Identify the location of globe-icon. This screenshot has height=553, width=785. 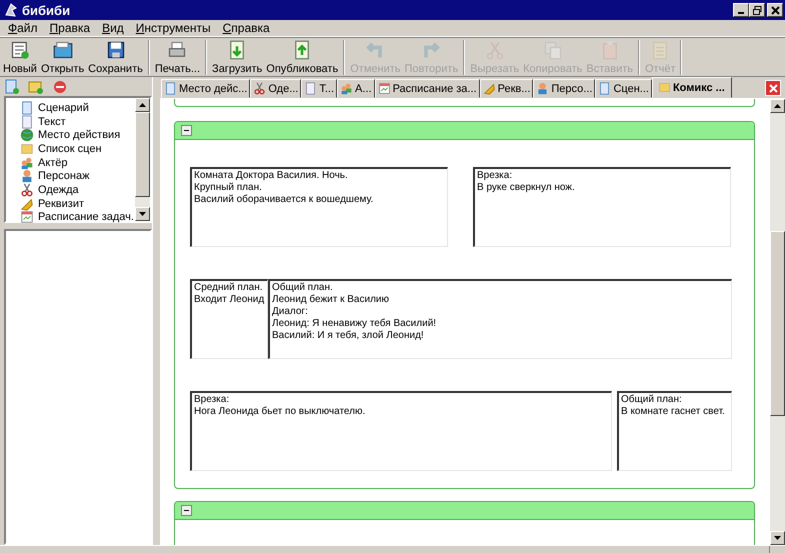
(27, 135).